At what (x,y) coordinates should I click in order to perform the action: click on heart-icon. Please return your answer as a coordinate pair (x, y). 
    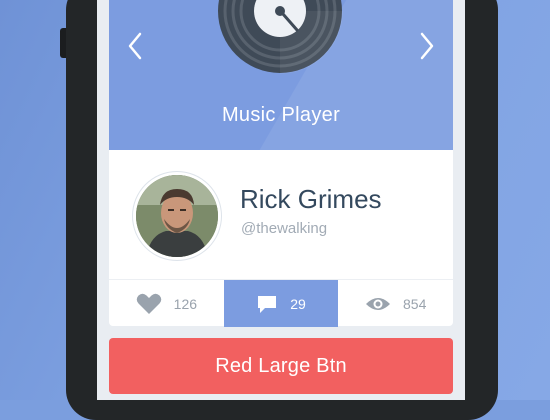
    Looking at the image, I should click on (148, 303).